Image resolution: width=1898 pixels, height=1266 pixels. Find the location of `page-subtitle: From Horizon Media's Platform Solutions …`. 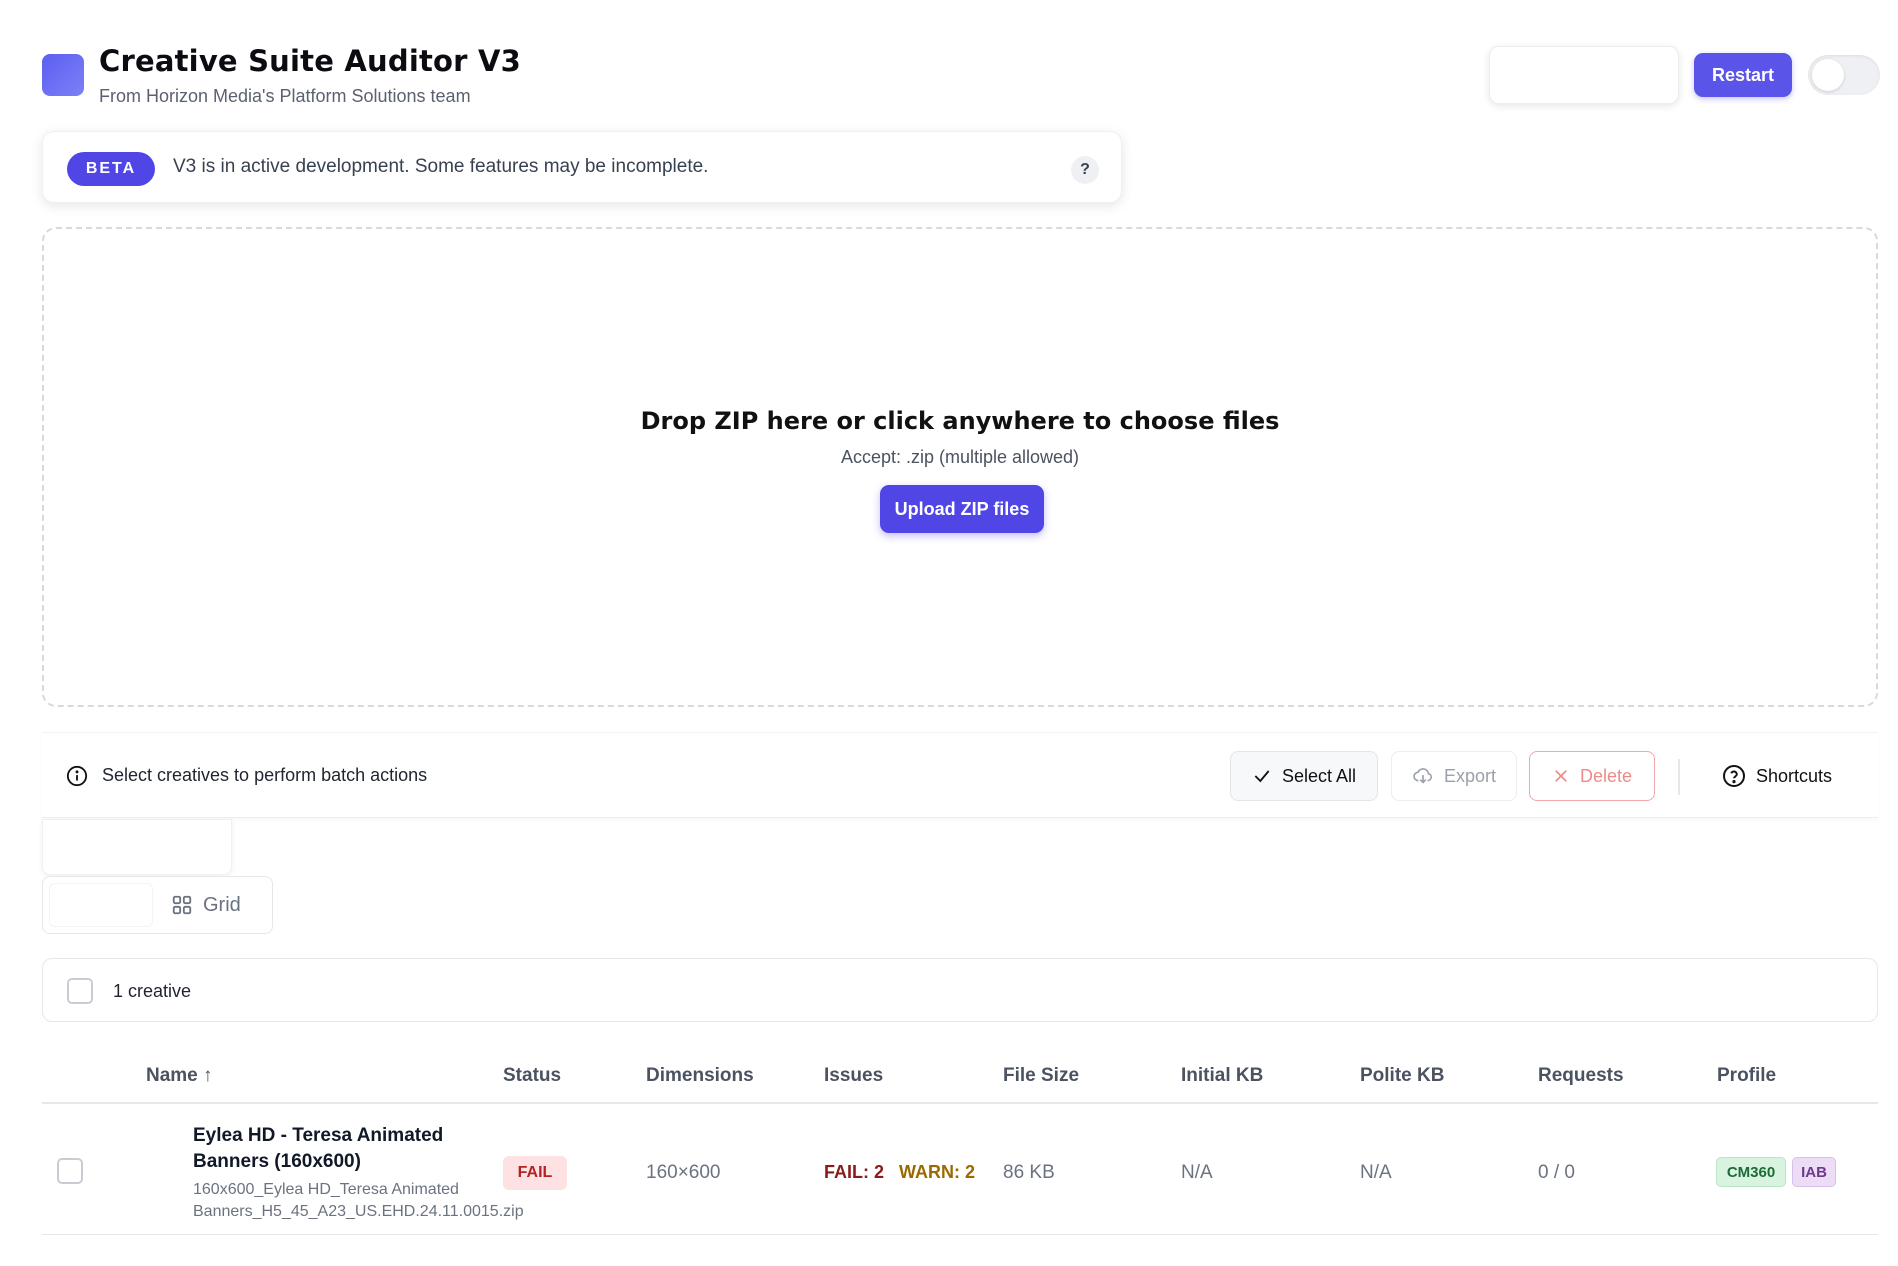

page-subtitle: From Horizon Media's Platform Solutions … is located at coordinates (285, 96).